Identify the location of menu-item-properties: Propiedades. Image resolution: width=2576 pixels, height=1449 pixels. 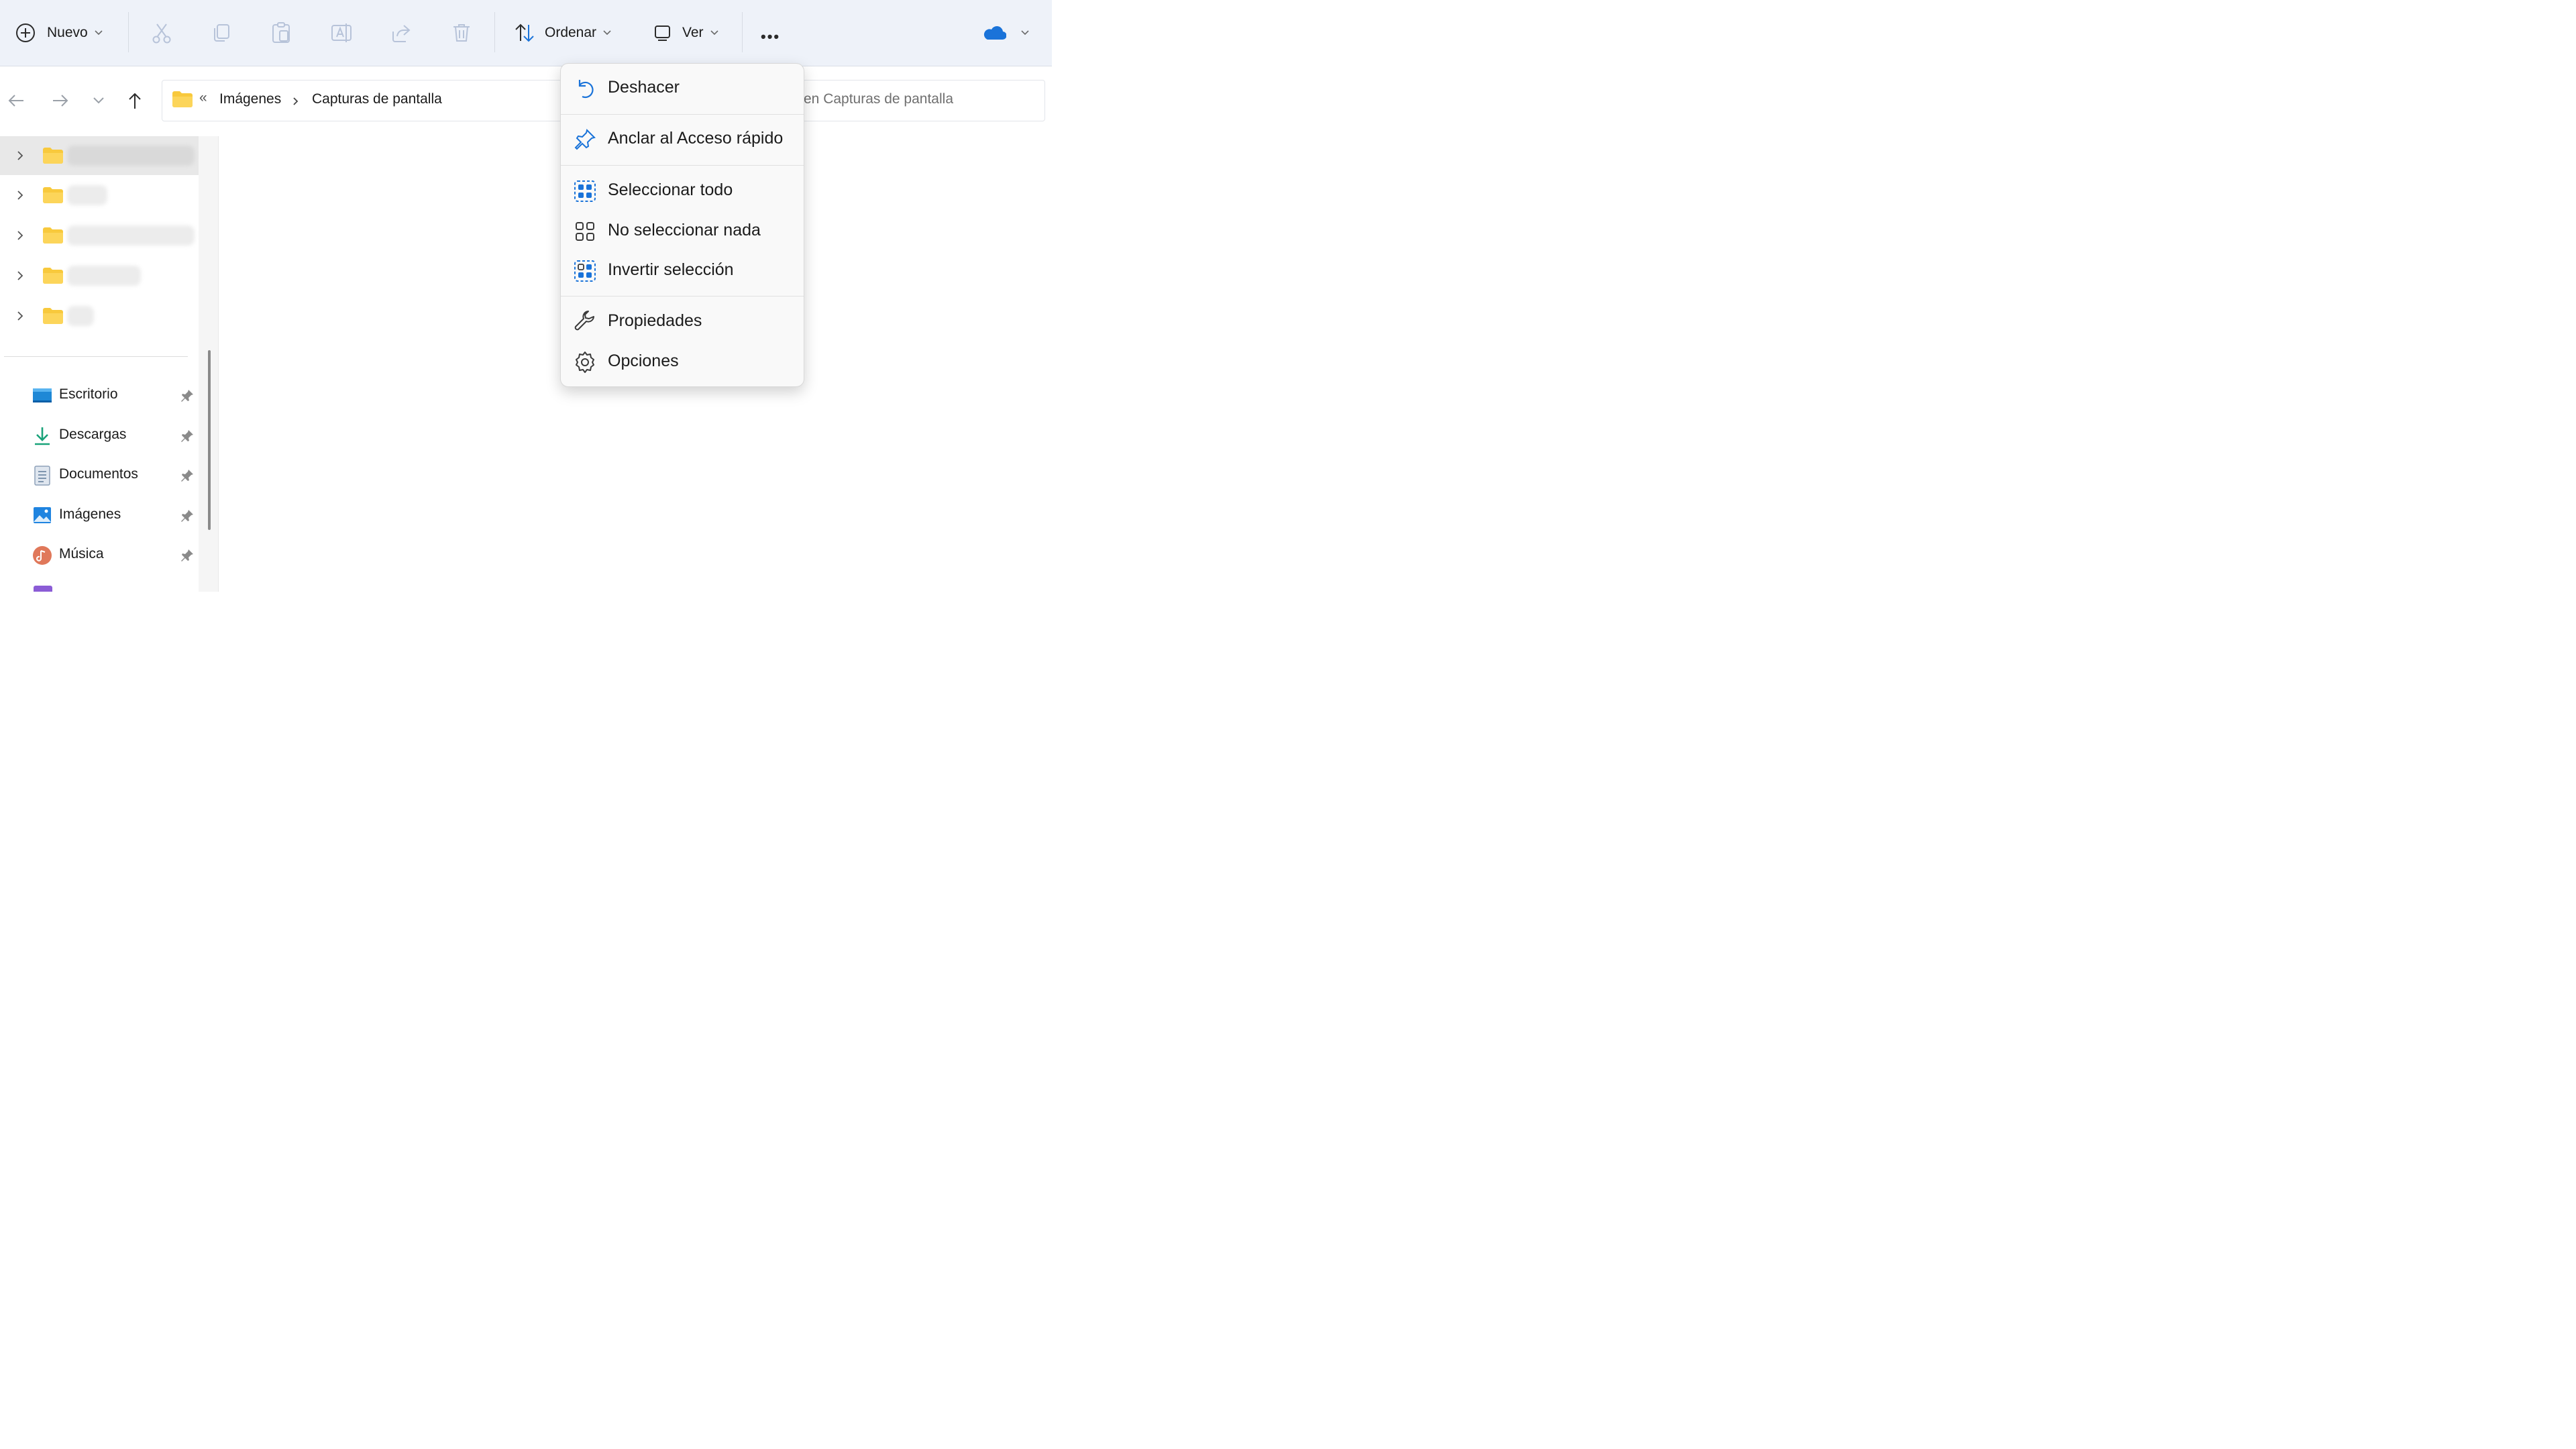
(682, 321).